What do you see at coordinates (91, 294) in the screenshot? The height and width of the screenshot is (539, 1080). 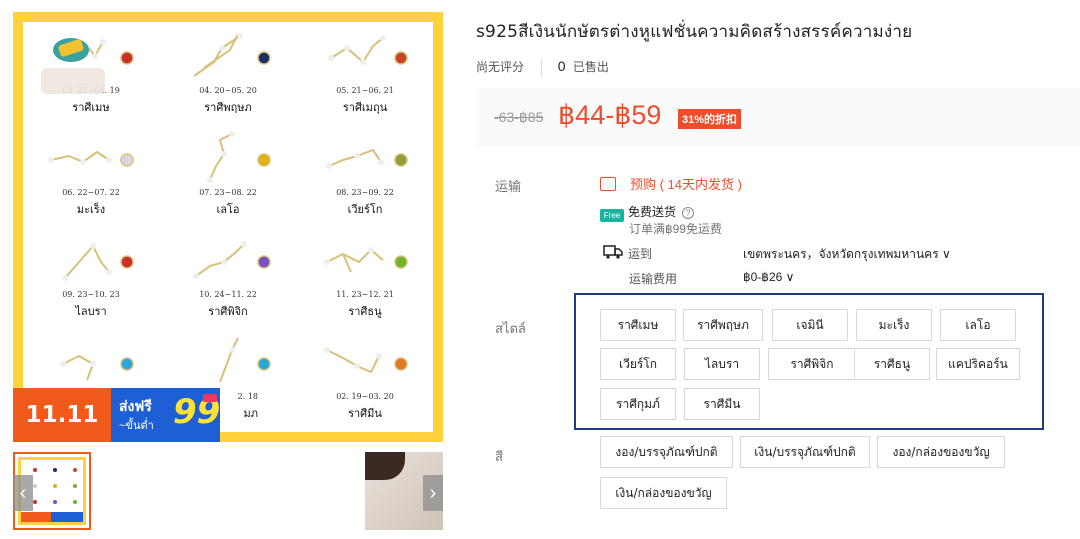 I see `zodiac-date: 09. 23~10. 23` at bounding box center [91, 294].